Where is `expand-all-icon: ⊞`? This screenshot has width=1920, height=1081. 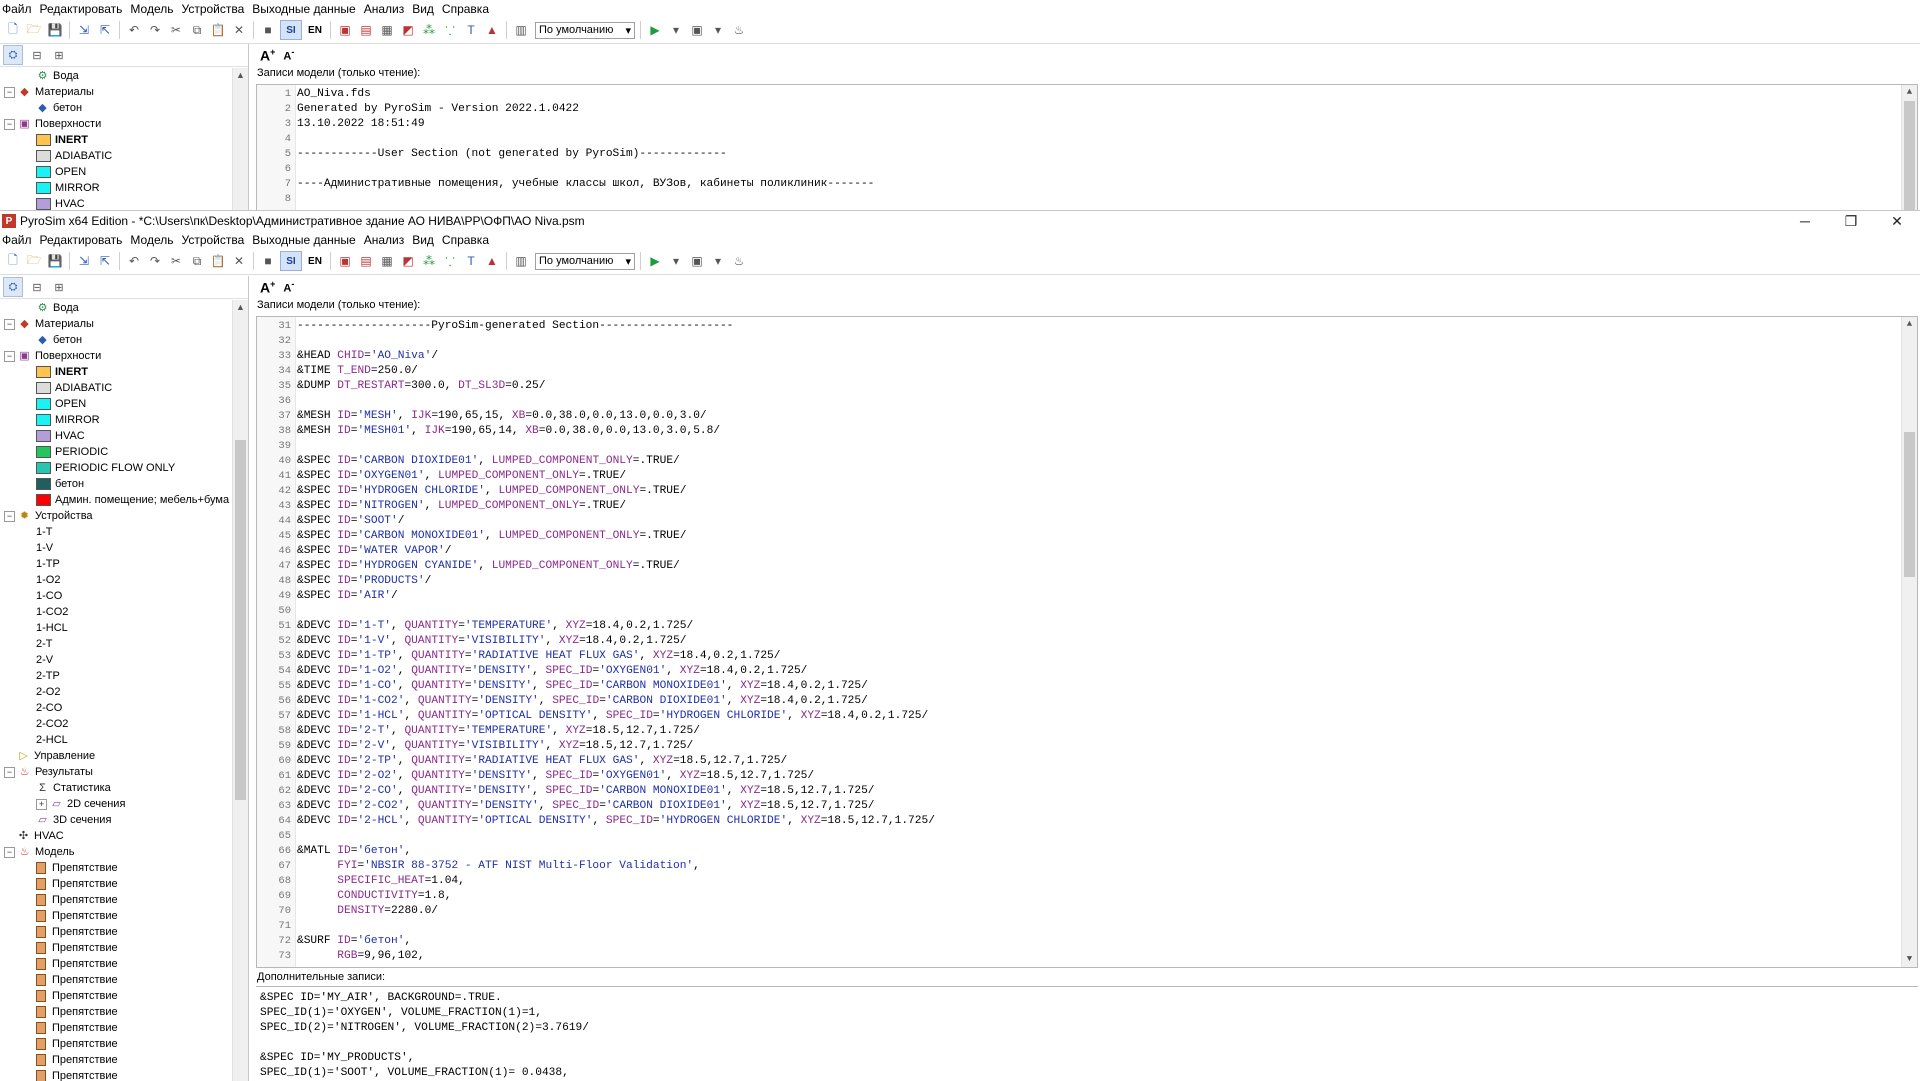
expand-all-icon: ⊞ is located at coordinates (59, 55).